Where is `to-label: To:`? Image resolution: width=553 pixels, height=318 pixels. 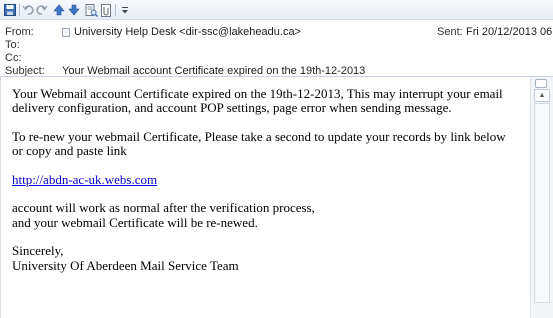
to-label: To: is located at coordinates (12, 45).